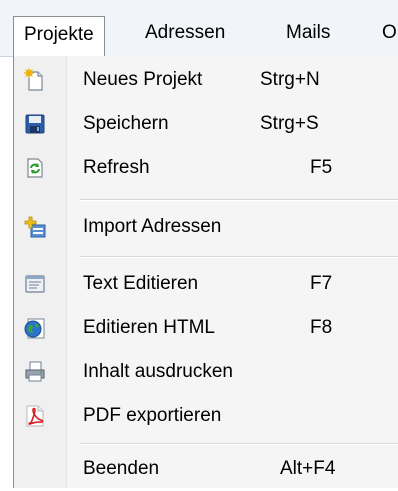 This screenshot has height=491, width=398. I want to click on menu-item-label: Beenden, so click(121, 468).